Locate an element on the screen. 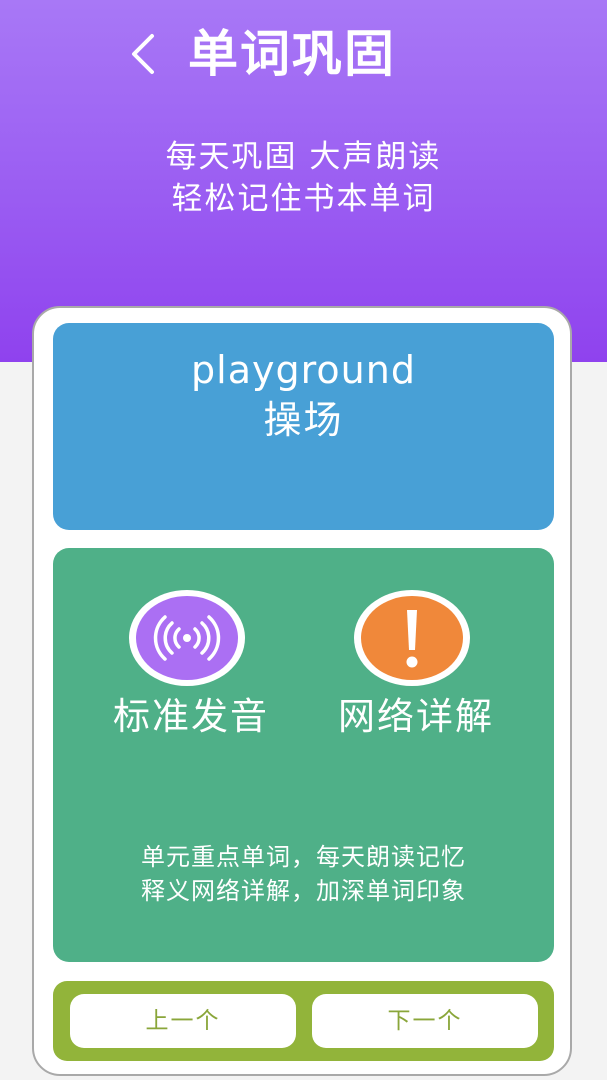  next-button: 下一个 is located at coordinates (425, 1021).